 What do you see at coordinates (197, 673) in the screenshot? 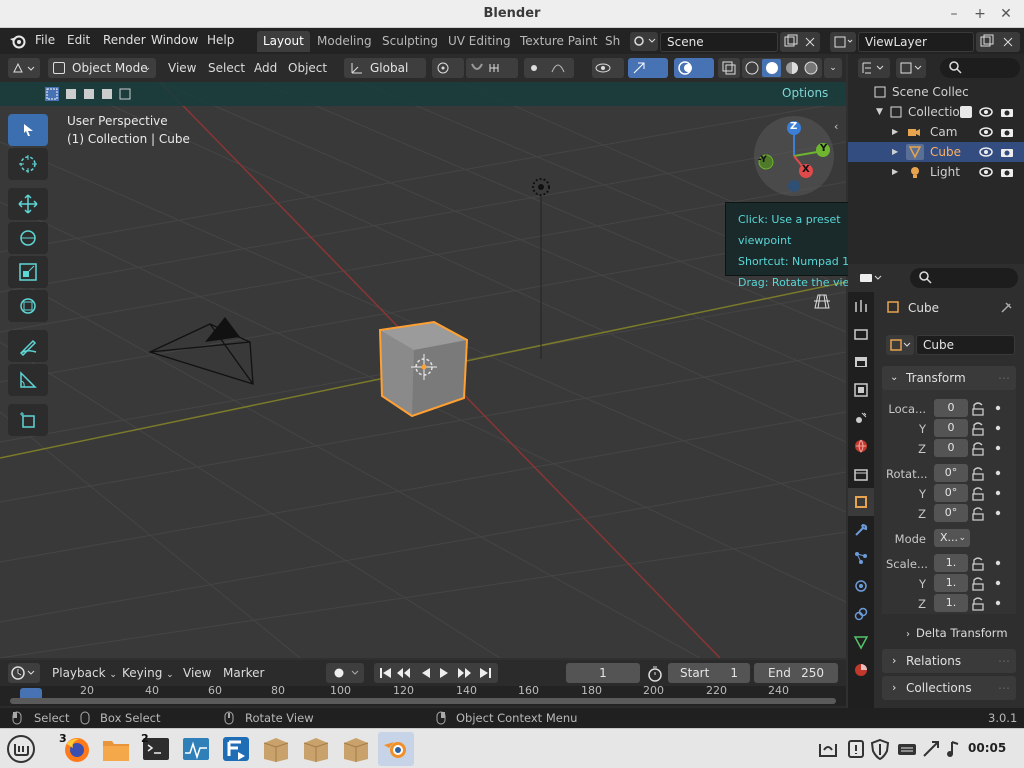
I see `timeline-view-menu: View` at bounding box center [197, 673].